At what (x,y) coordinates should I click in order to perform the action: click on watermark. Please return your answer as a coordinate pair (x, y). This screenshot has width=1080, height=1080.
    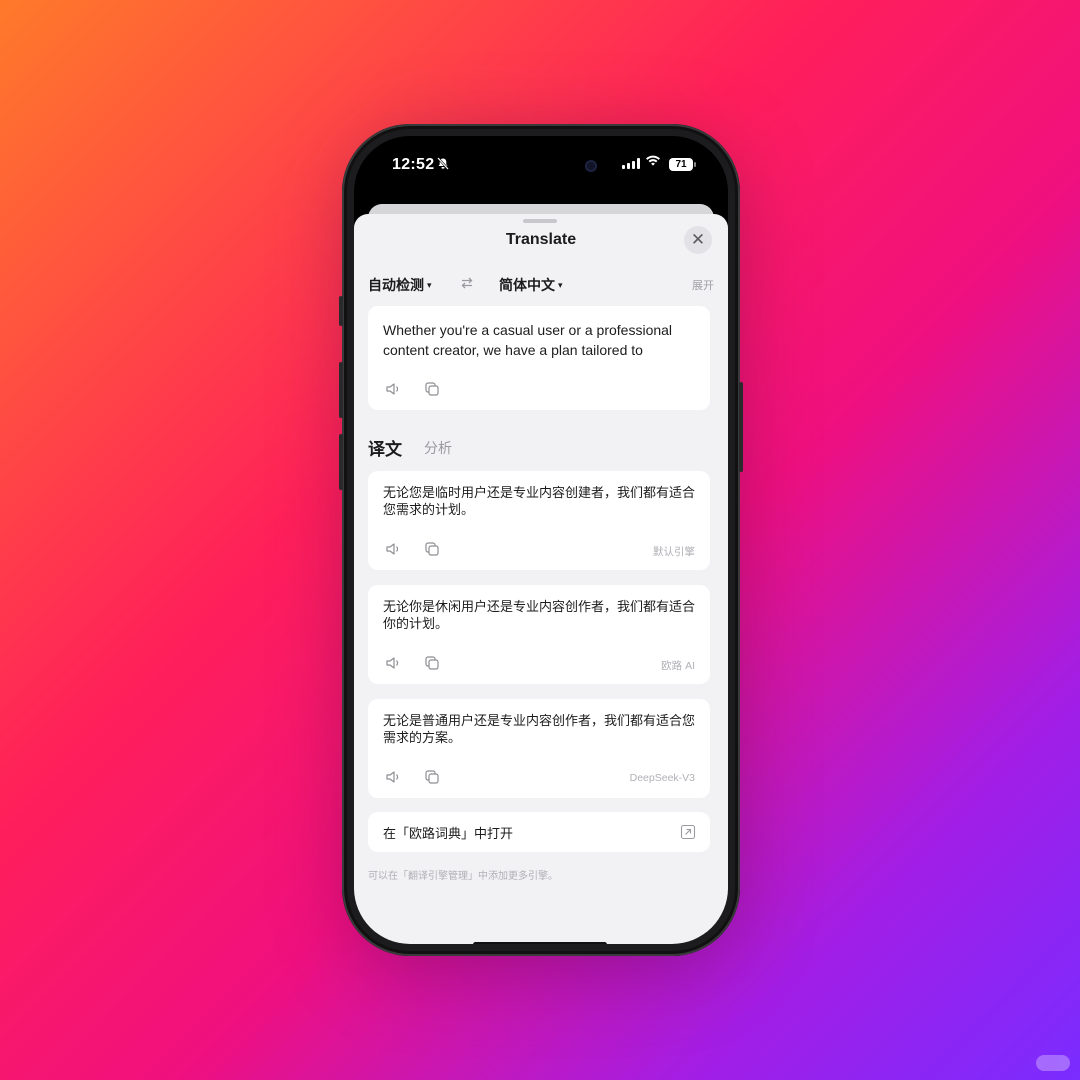
    Looking at the image, I should click on (1053, 1063).